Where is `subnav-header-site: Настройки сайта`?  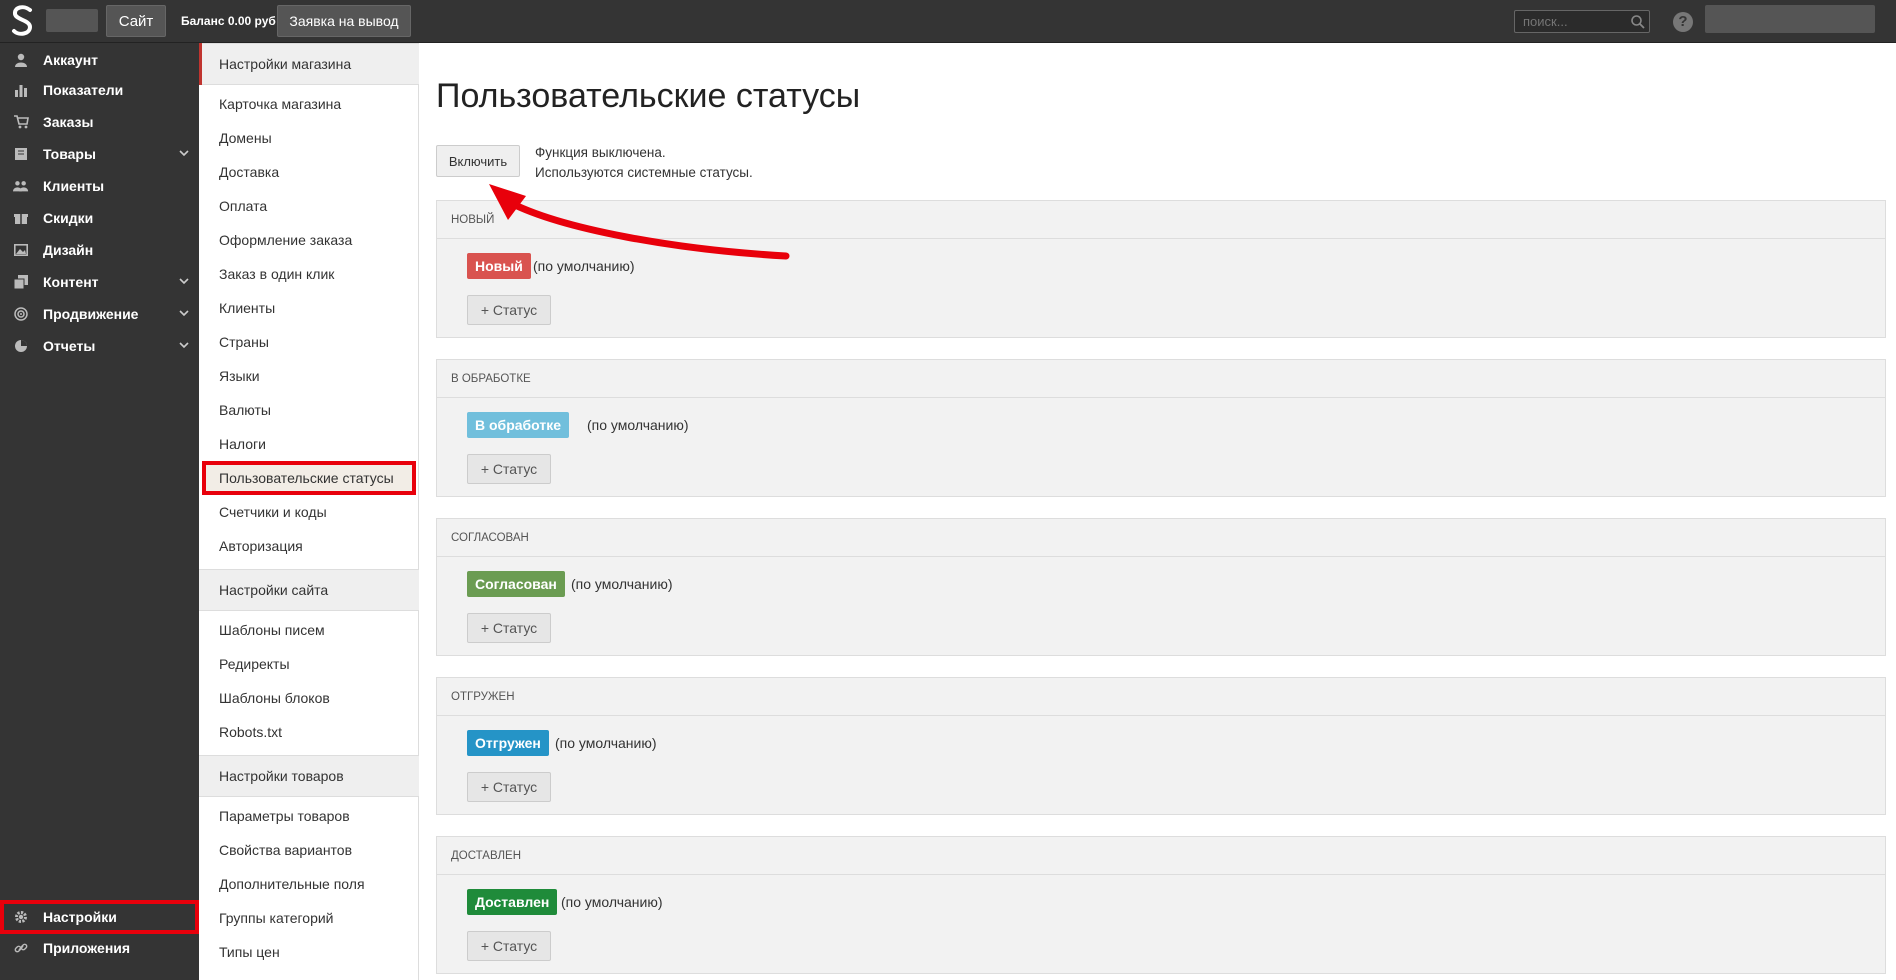
subnav-header-site: Настройки сайта is located at coordinates (309, 590).